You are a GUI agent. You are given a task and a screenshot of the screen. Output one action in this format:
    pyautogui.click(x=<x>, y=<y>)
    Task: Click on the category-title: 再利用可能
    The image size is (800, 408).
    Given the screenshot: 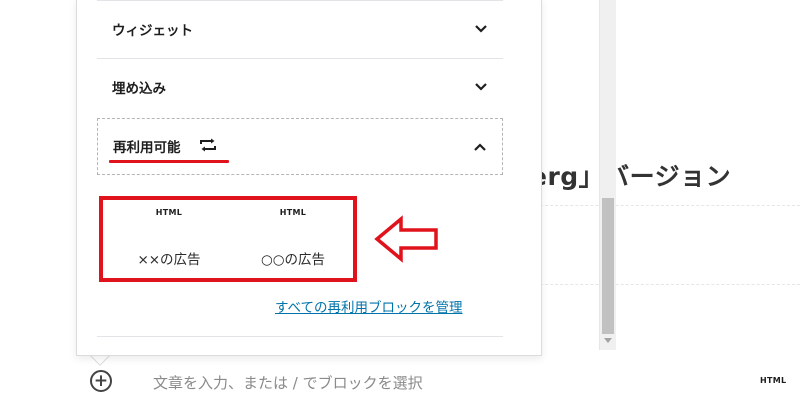 What is the action you would take?
    pyautogui.click(x=147, y=148)
    